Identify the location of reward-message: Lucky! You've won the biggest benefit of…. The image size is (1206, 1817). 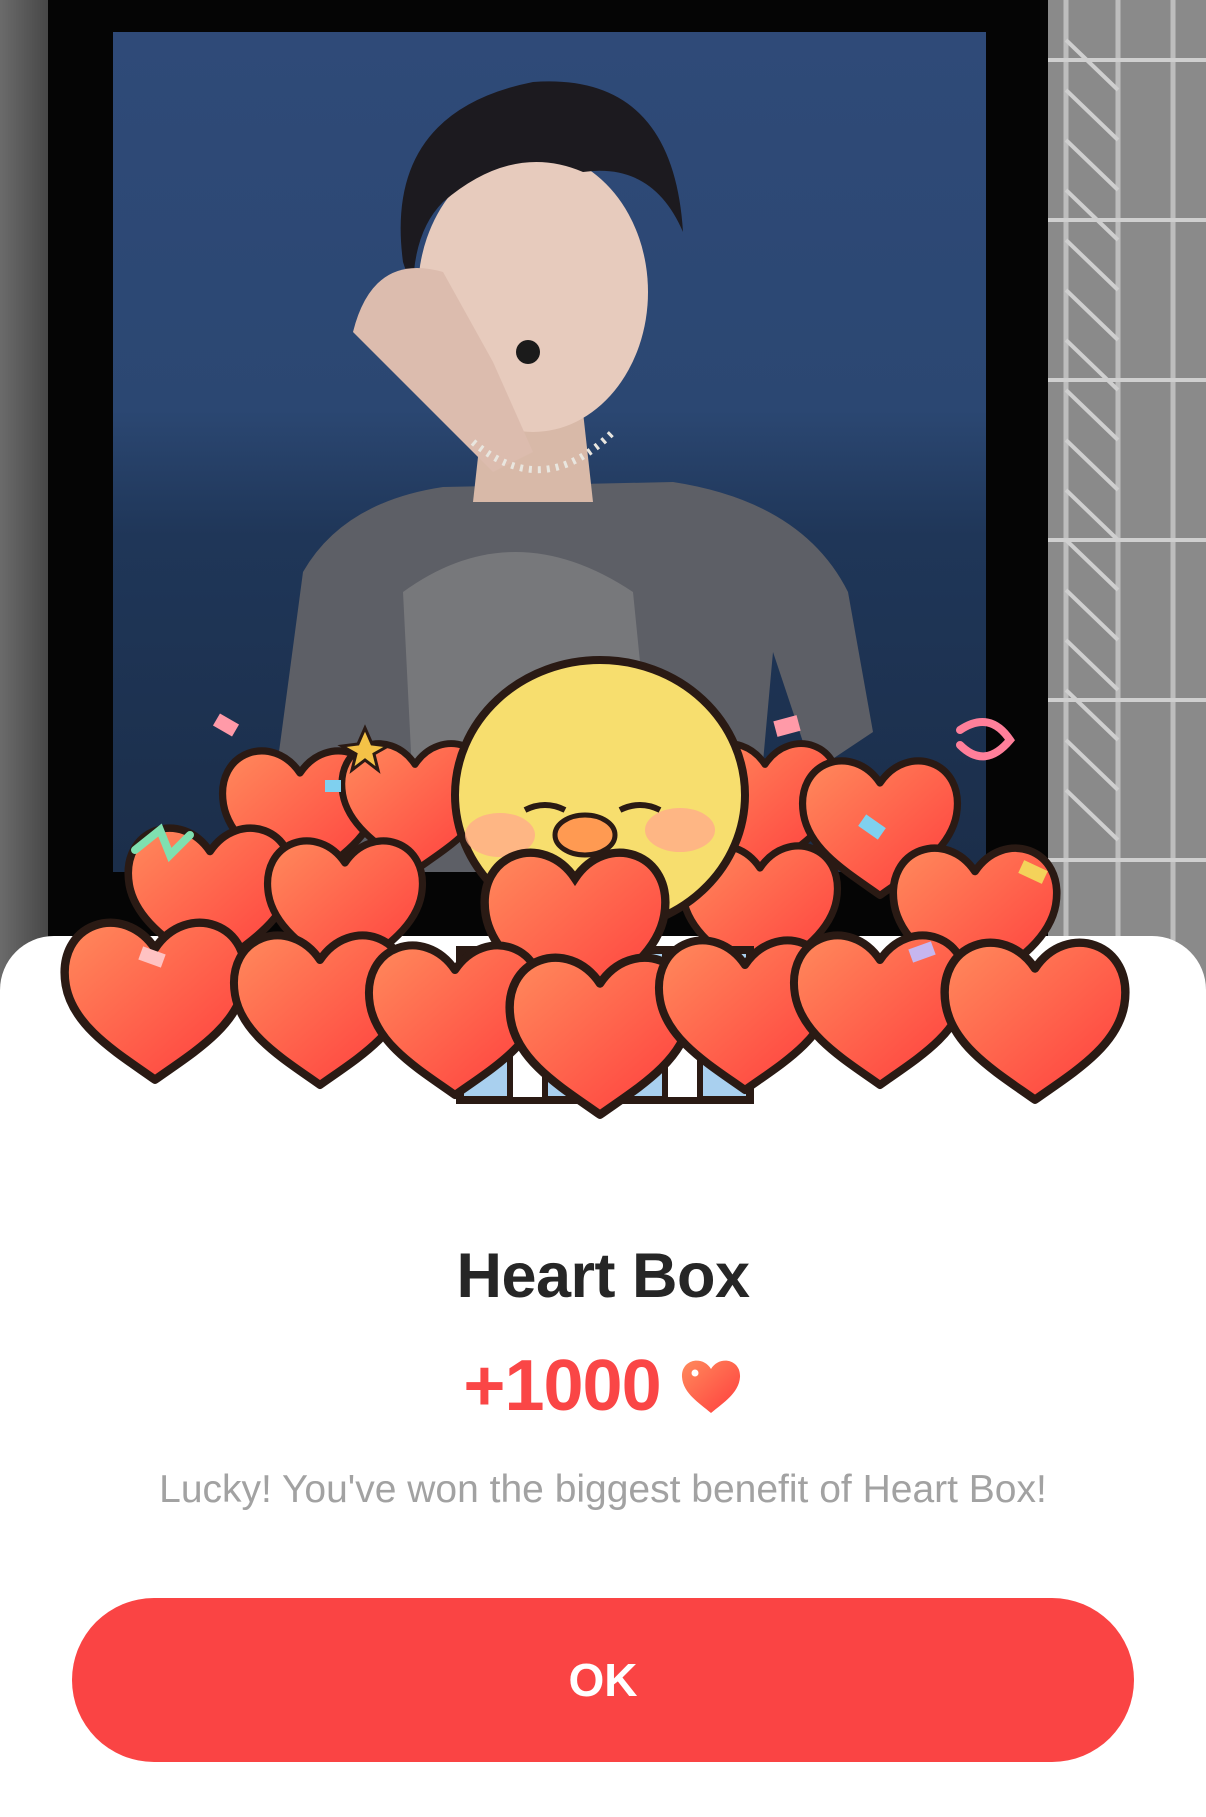
(603, 1489).